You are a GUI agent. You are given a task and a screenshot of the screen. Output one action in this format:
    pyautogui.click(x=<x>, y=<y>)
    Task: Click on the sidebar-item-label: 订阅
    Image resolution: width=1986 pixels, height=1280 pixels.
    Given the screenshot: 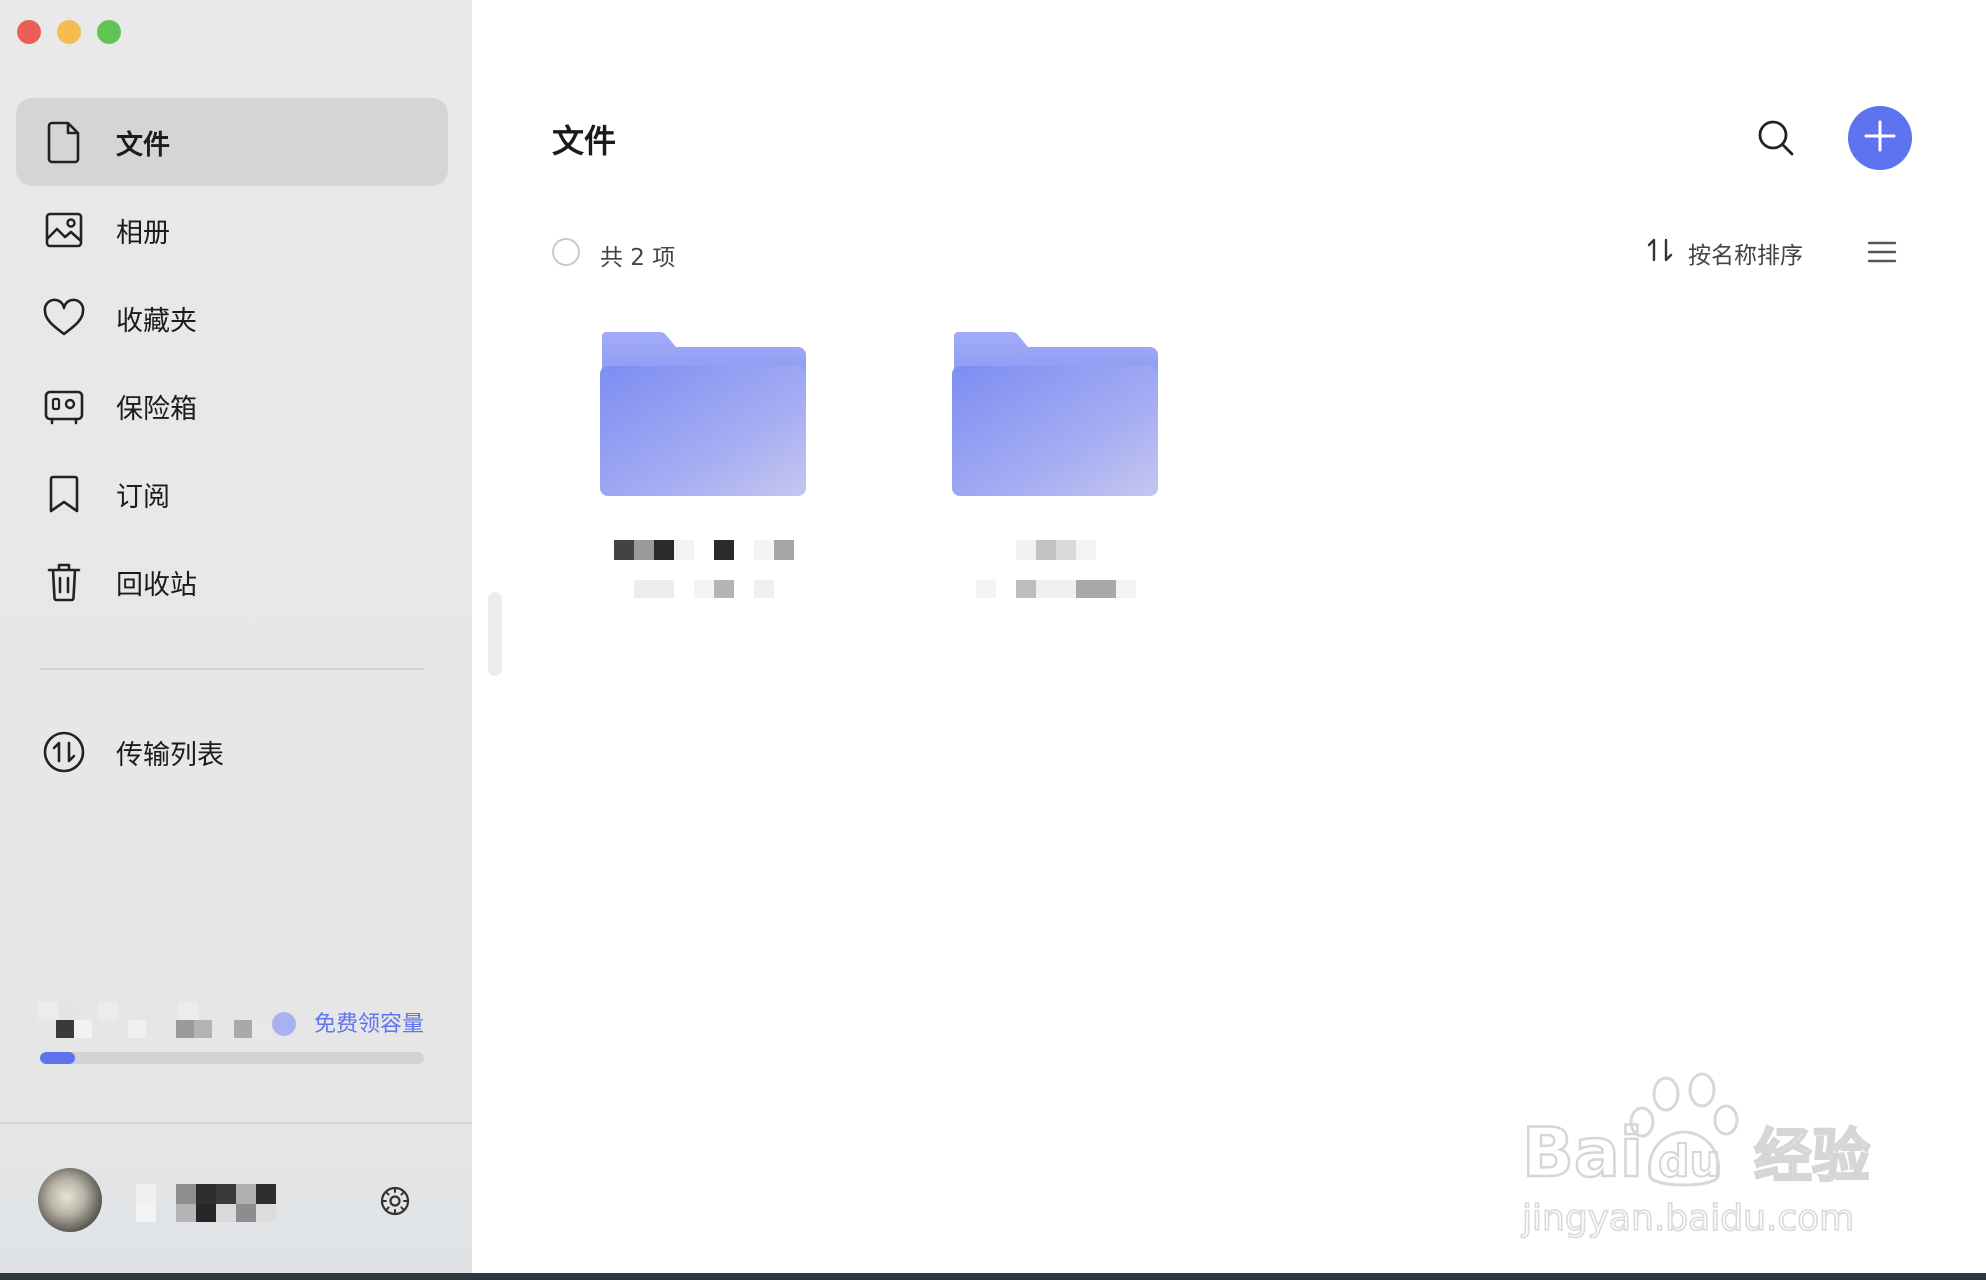 What is the action you would take?
    pyautogui.click(x=143, y=497)
    